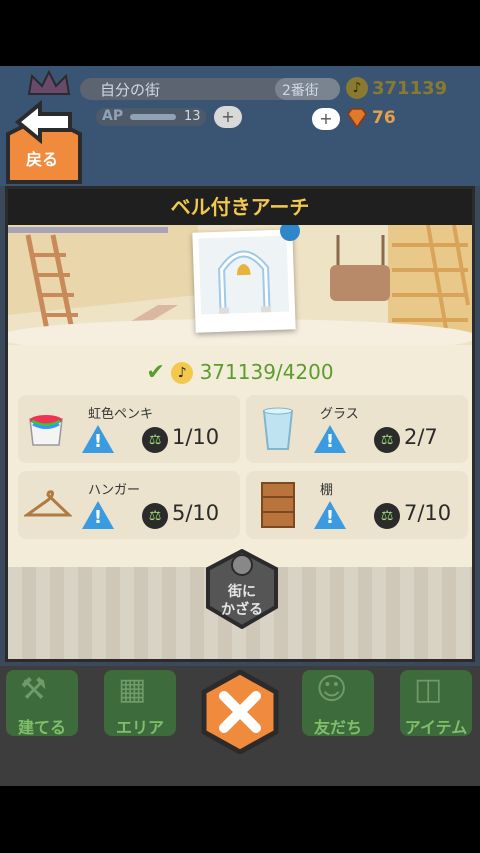 This screenshot has width=480, height=853. I want to click on material-card: グラス ! ⚖ 2/7, so click(357, 429).